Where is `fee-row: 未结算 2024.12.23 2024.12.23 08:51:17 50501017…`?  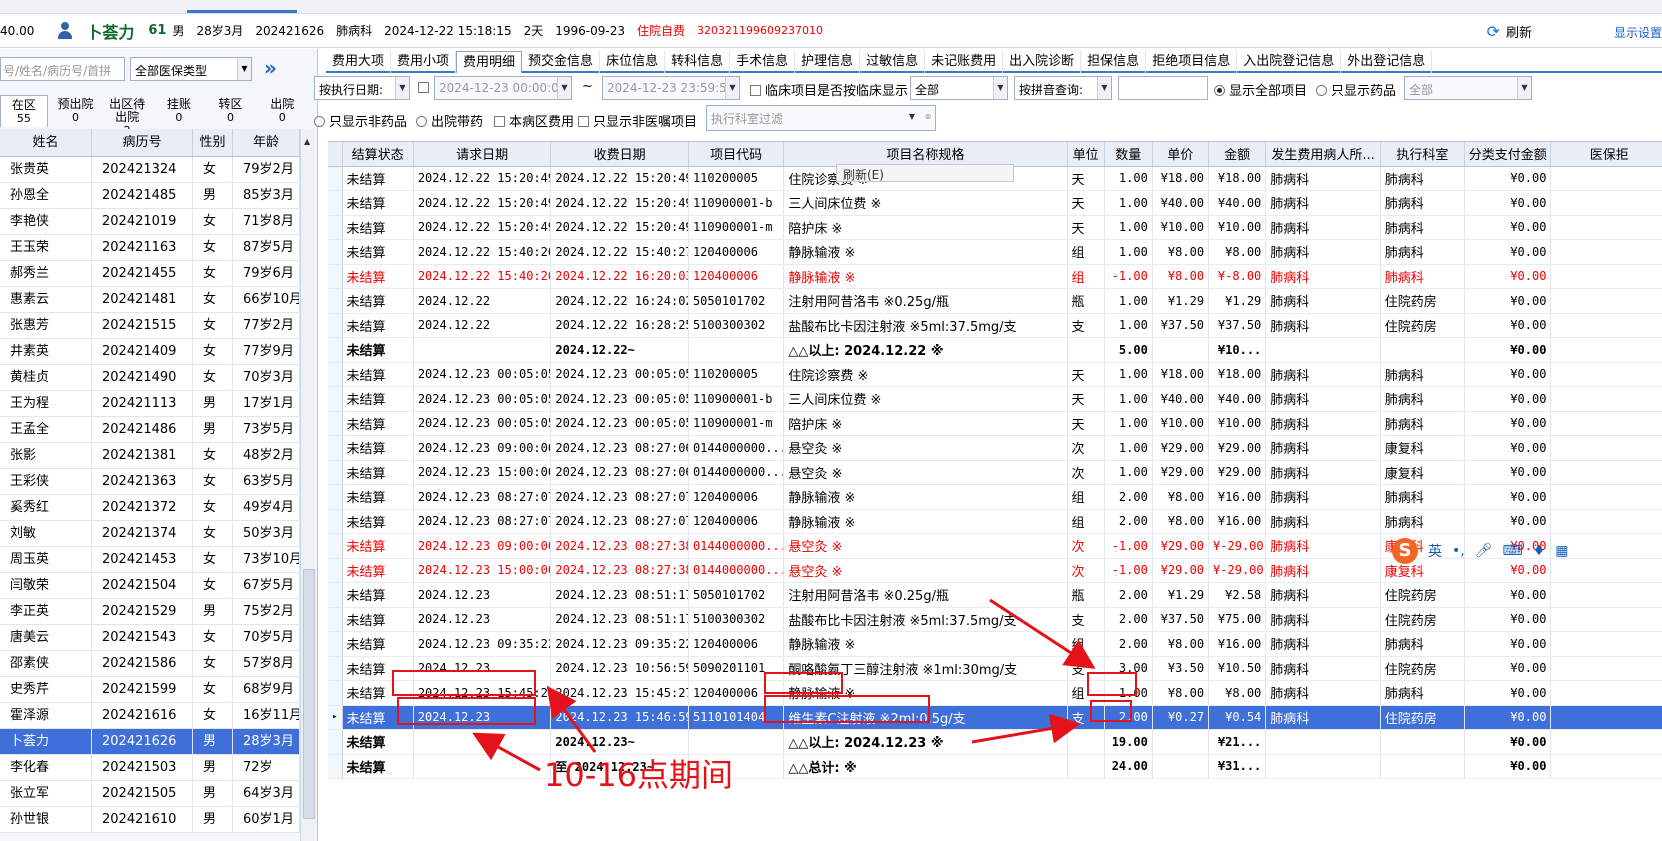
fee-row: 未结算 2024.12.23 2024.12.23 08:51:17 50501017… is located at coordinates (995, 595).